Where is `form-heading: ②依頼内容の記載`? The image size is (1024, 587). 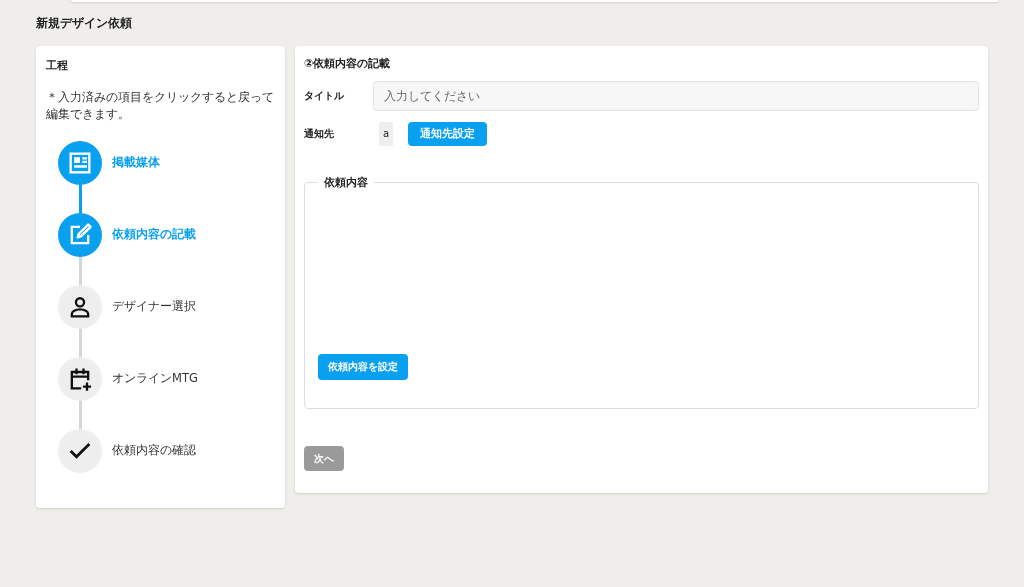
form-heading: ②依頼内容の記載 is located at coordinates (348, 64).